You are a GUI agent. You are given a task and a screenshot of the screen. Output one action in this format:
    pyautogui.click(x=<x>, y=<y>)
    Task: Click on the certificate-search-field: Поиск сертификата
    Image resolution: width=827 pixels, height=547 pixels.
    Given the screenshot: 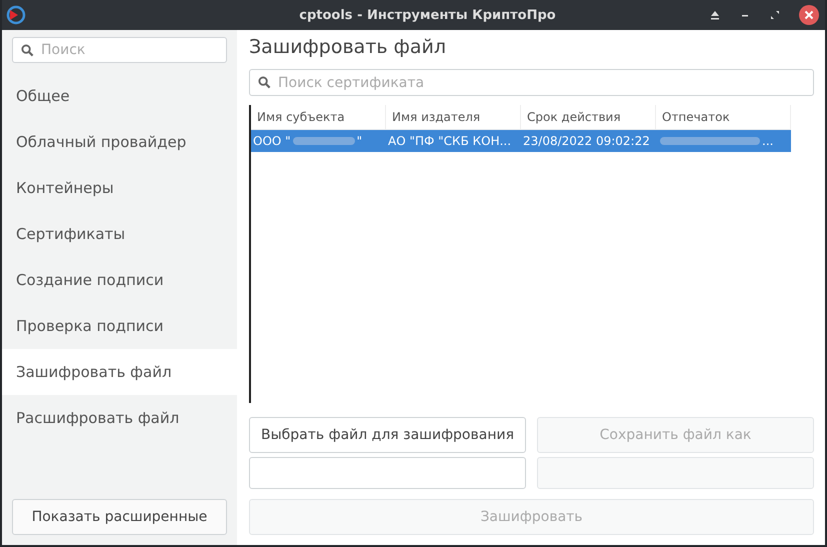 What is the action you would take?
    pyautogui.click(x=531, y=82)
    